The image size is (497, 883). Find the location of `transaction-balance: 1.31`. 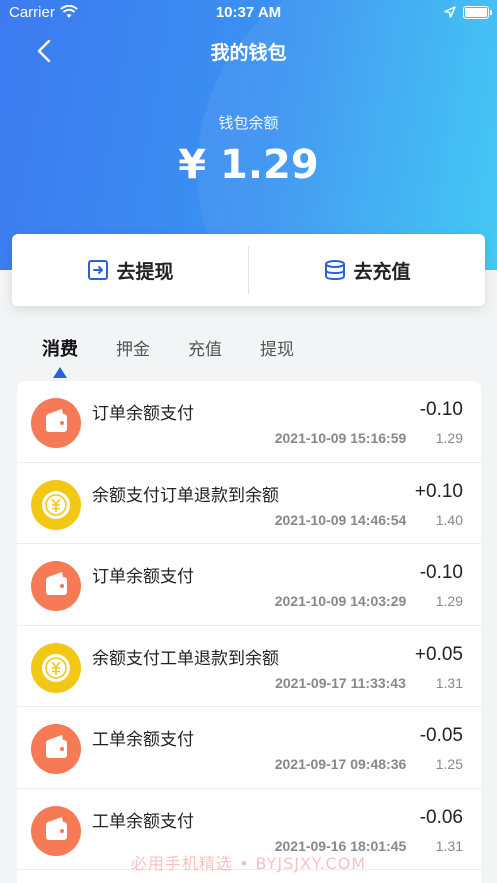

transaction-balance: 1.31 is located at coordinates (449, 682).